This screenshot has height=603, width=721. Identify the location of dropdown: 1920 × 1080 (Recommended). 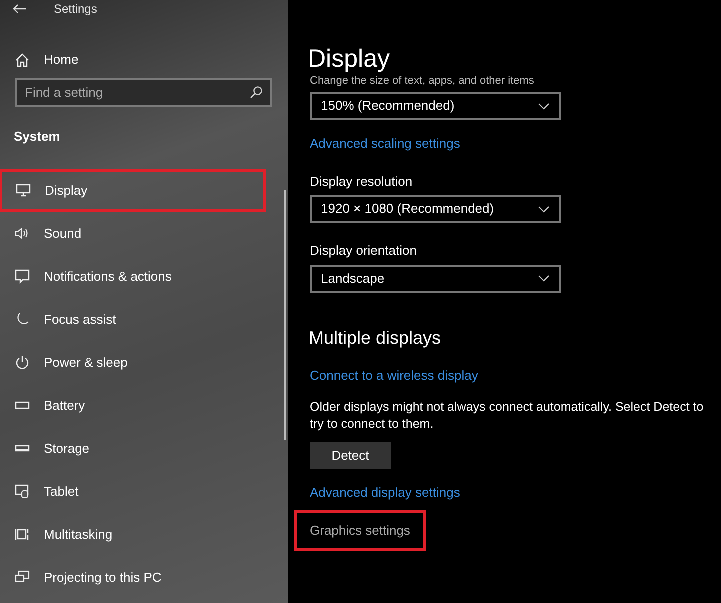
(435, 209).